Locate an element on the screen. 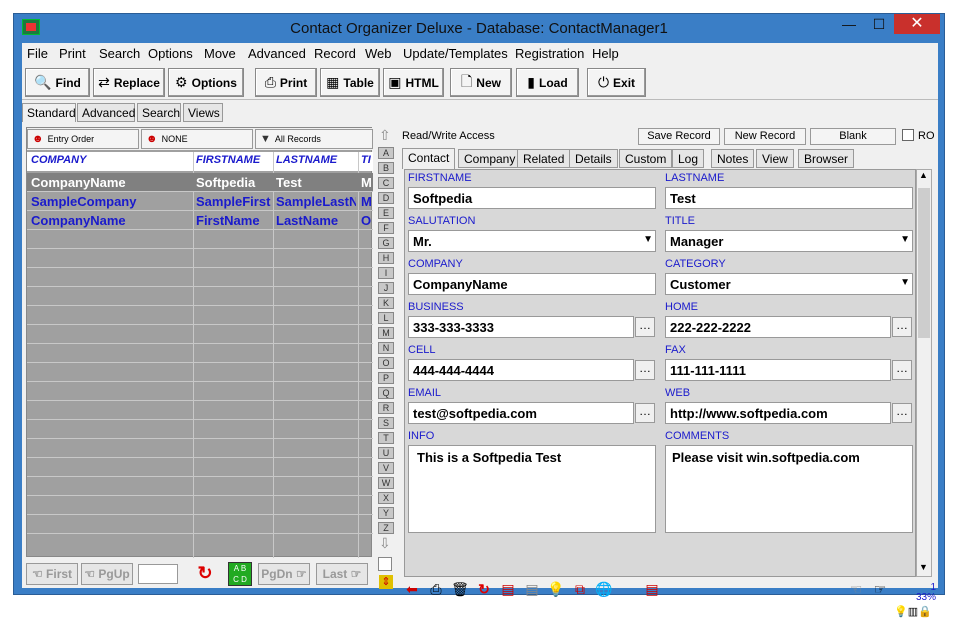  filter-all-records-button: ▼ All Records is located at coordinates (314, 139).